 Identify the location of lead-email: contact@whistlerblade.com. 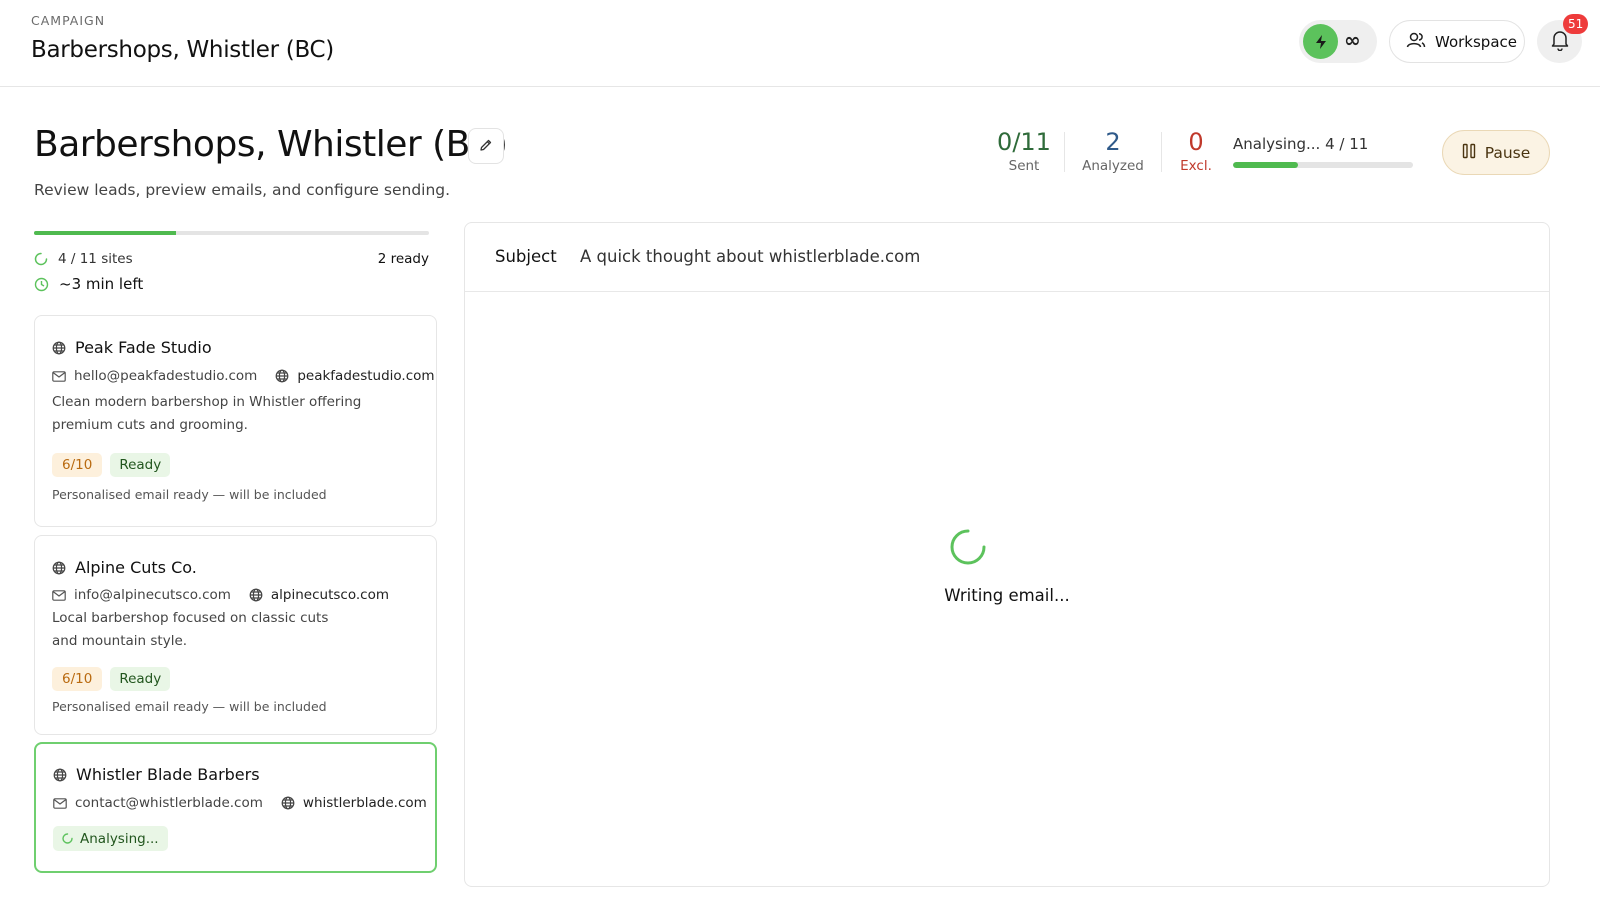
(158, 803).